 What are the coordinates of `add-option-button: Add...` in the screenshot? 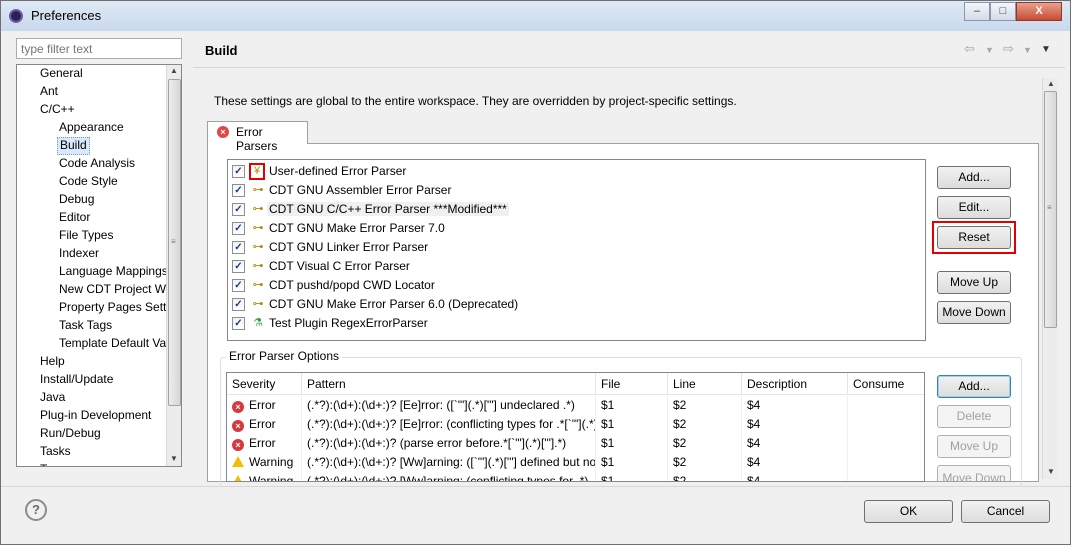 It's located at (974, 386).